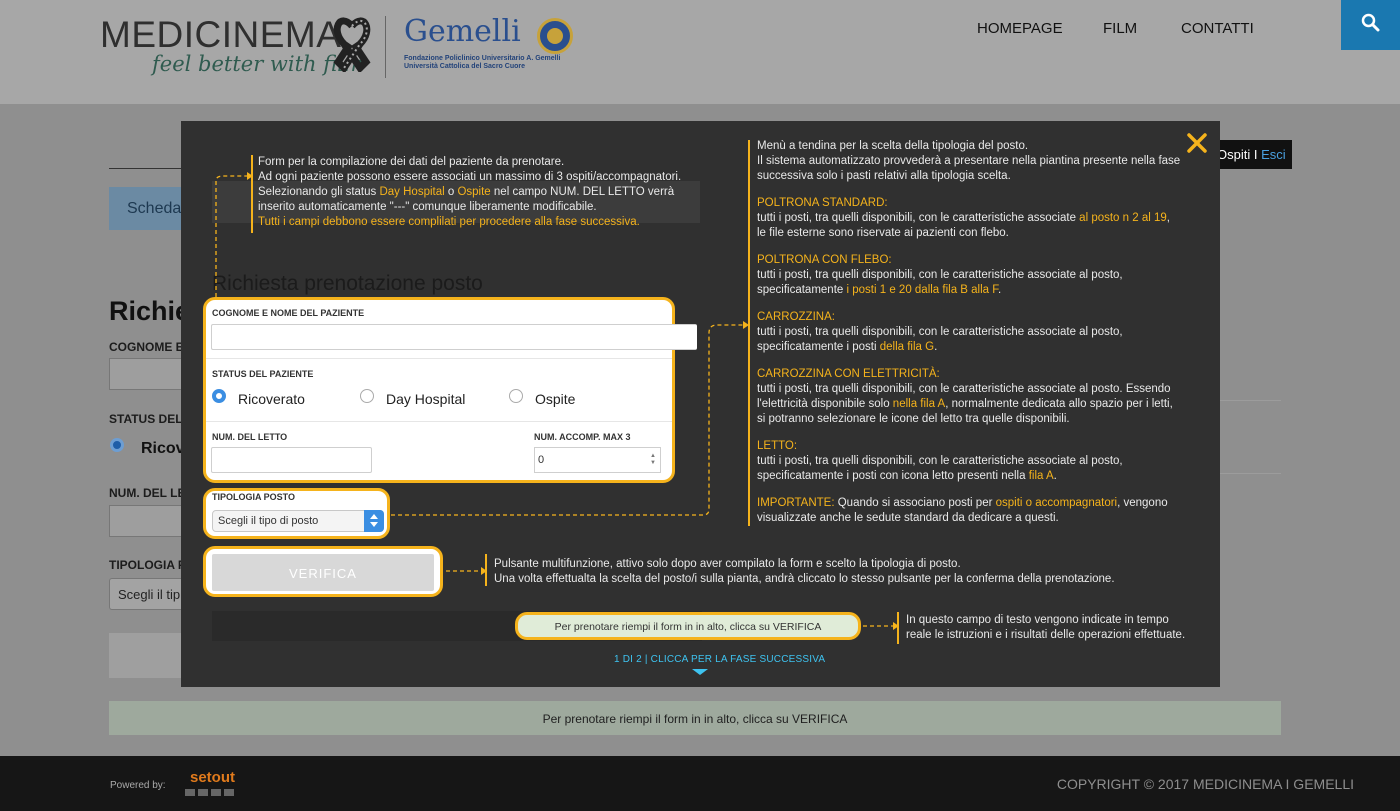  Describe the element at coordinates (268, 521) in the screenshot. I see `seat-type-value: Scegli il tipo di posto` at that location.